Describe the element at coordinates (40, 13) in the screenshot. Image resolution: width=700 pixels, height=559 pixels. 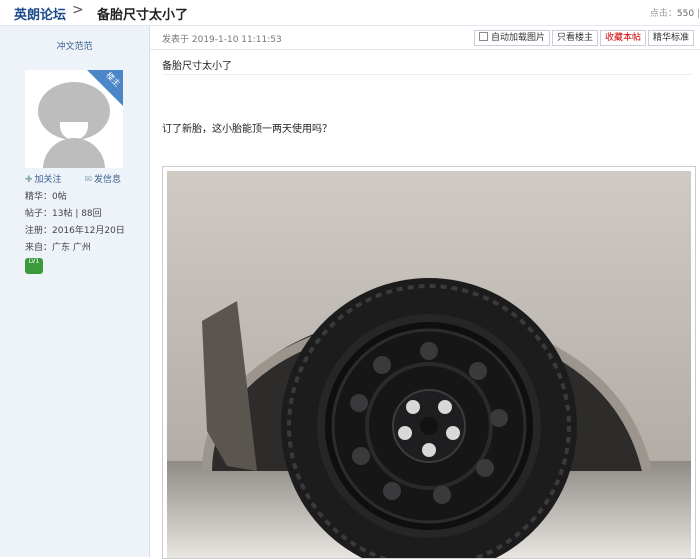
I see `forum-link: 英朗论坛` at that location.